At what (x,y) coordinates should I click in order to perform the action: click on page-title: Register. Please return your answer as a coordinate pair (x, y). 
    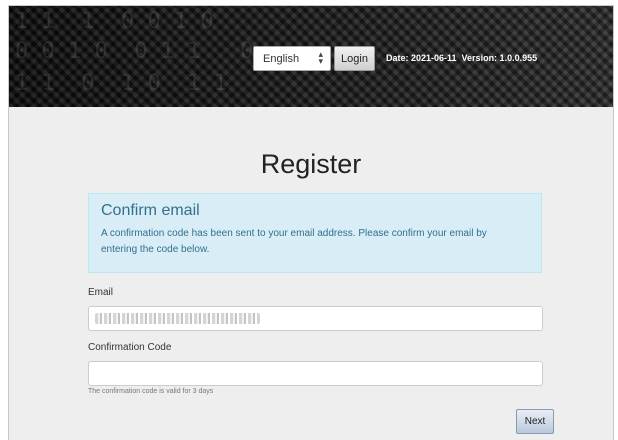
    Looking at the image, I should click on (311, 164).